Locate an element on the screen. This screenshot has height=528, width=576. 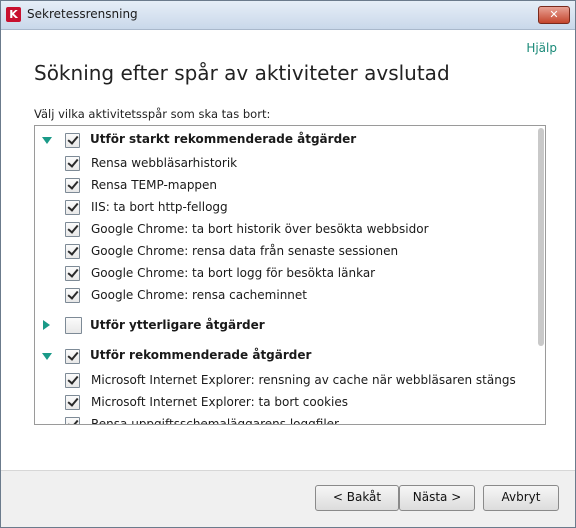
group-row-recommended: Utför rekommenderade åtgärder is located at coordinates (285, 356).